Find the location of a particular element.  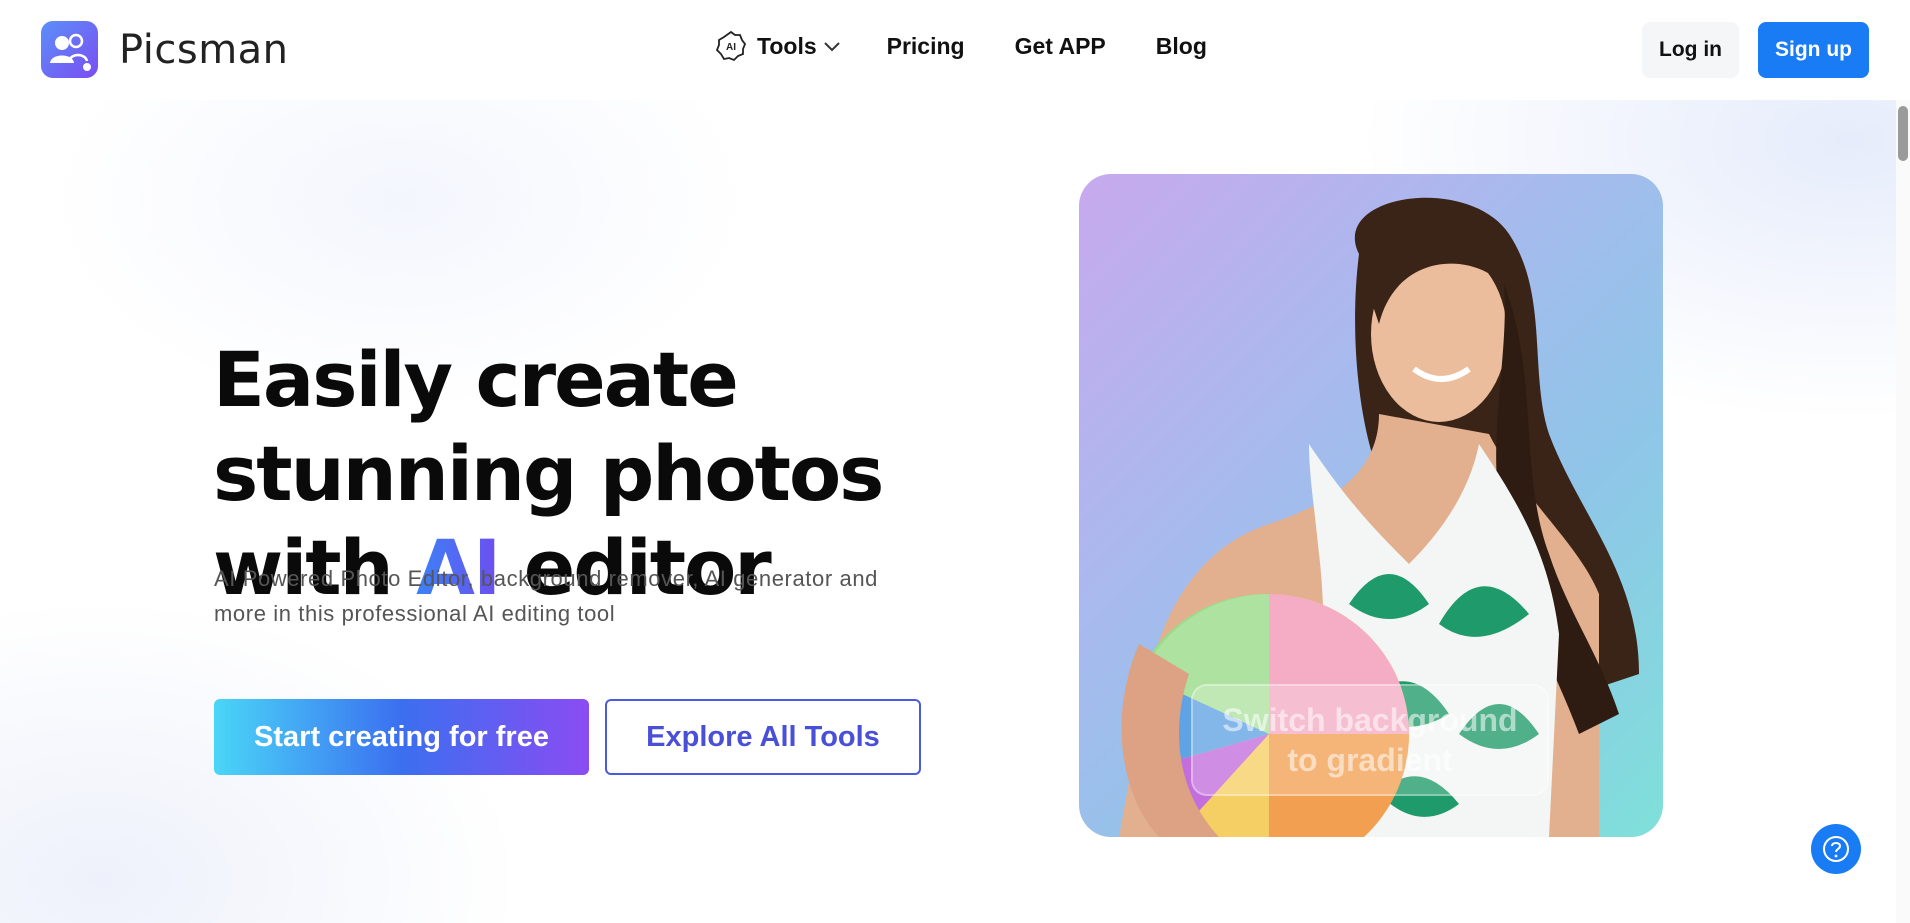

nav-pricing: Pricing is located at coordinates (926, 46).